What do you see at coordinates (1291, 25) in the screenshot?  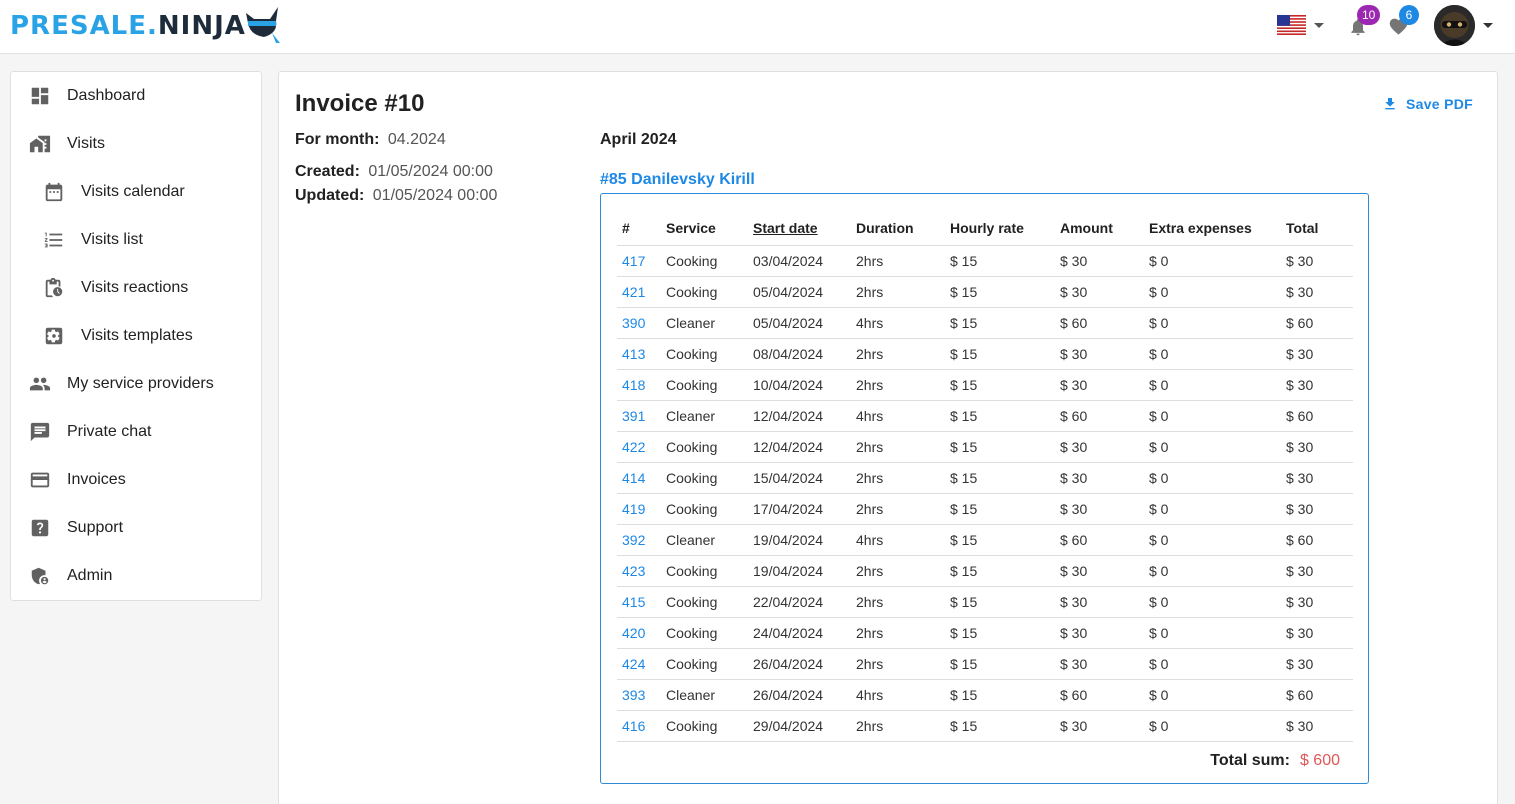 I see `us-flag-icon` at bounding box center [1291, 25].